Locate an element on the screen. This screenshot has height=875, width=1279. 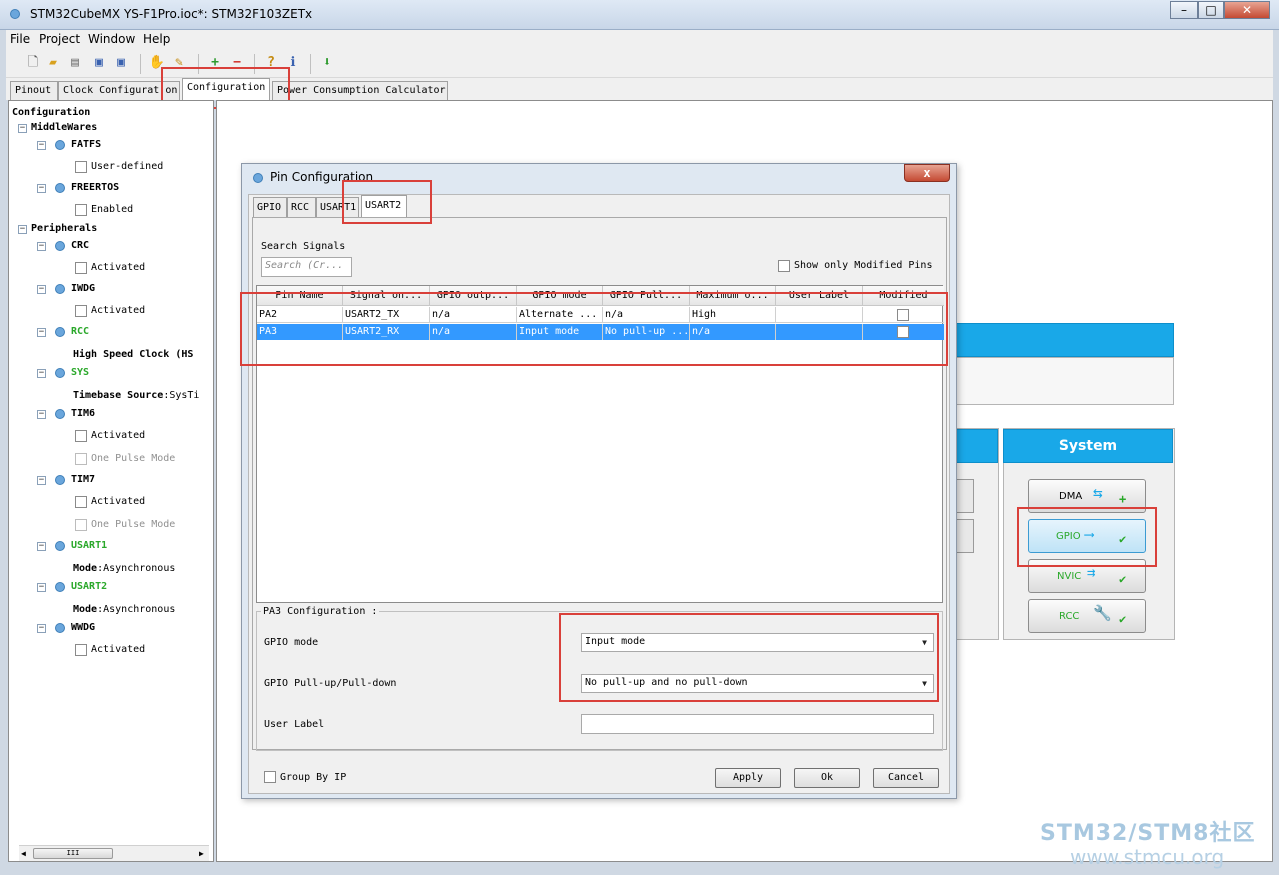
tree-usart2: USART2 is located at coordinates (89, 586).